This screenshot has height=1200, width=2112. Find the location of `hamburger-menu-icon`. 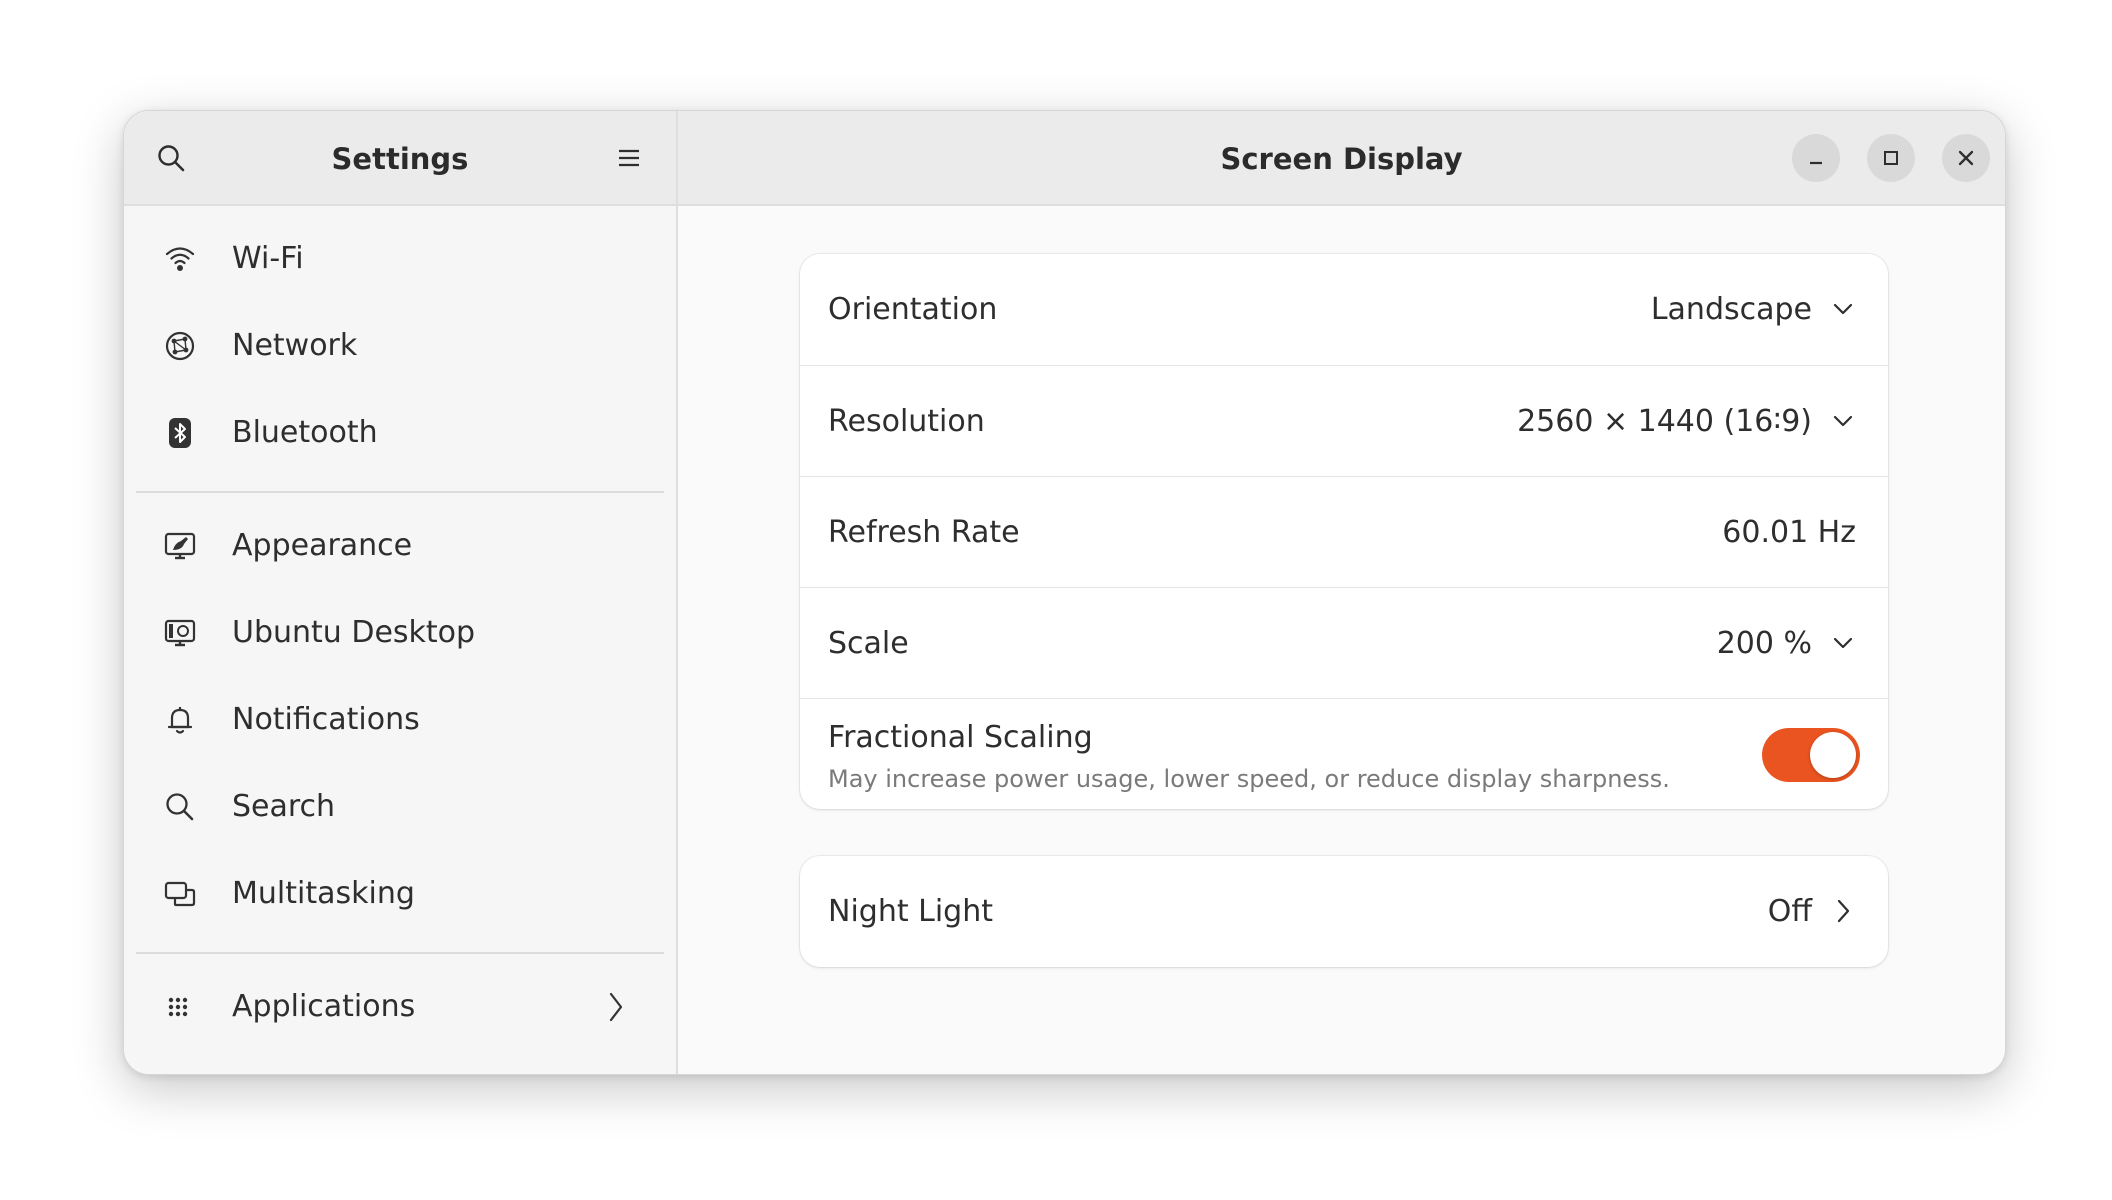

hamburger-menu-icon is located at coordinates (629, 158).